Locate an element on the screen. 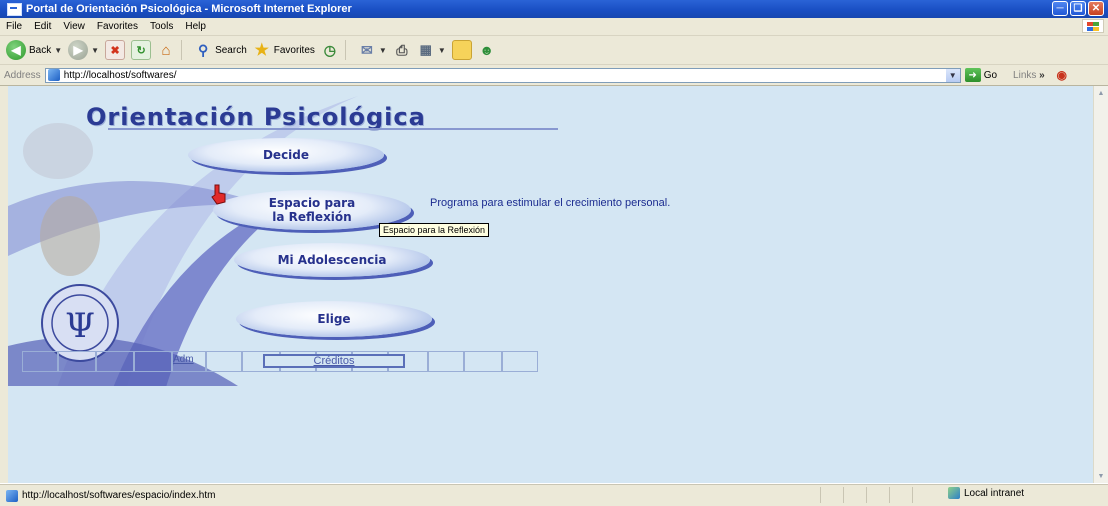 This screenshot has width=1108, height=506. back-label: Back is located at coordinates (40, 50).